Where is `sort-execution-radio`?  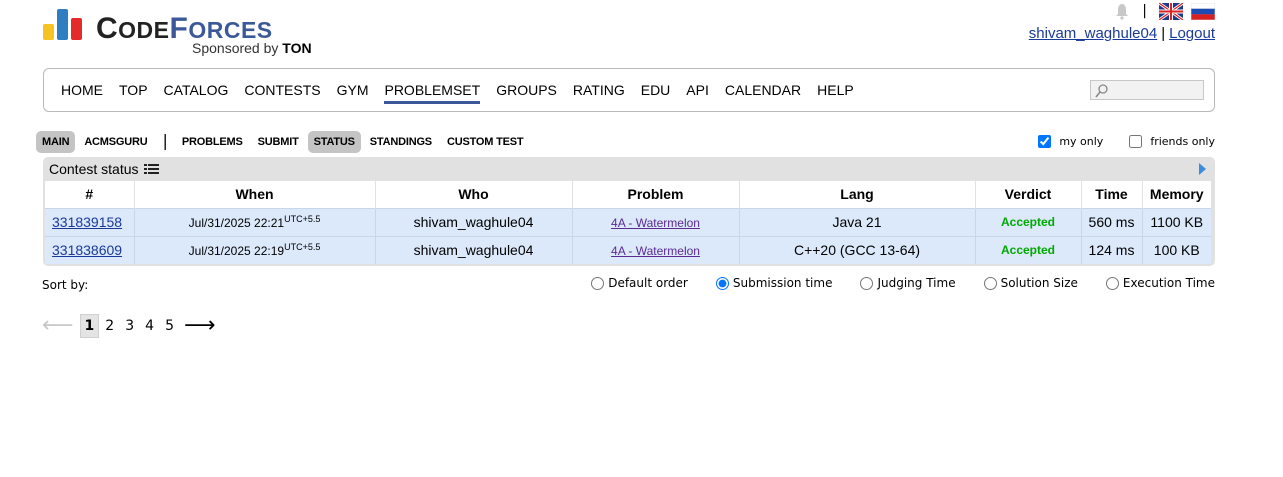
sort-execution-radio is located at coordinates (1112, 283).